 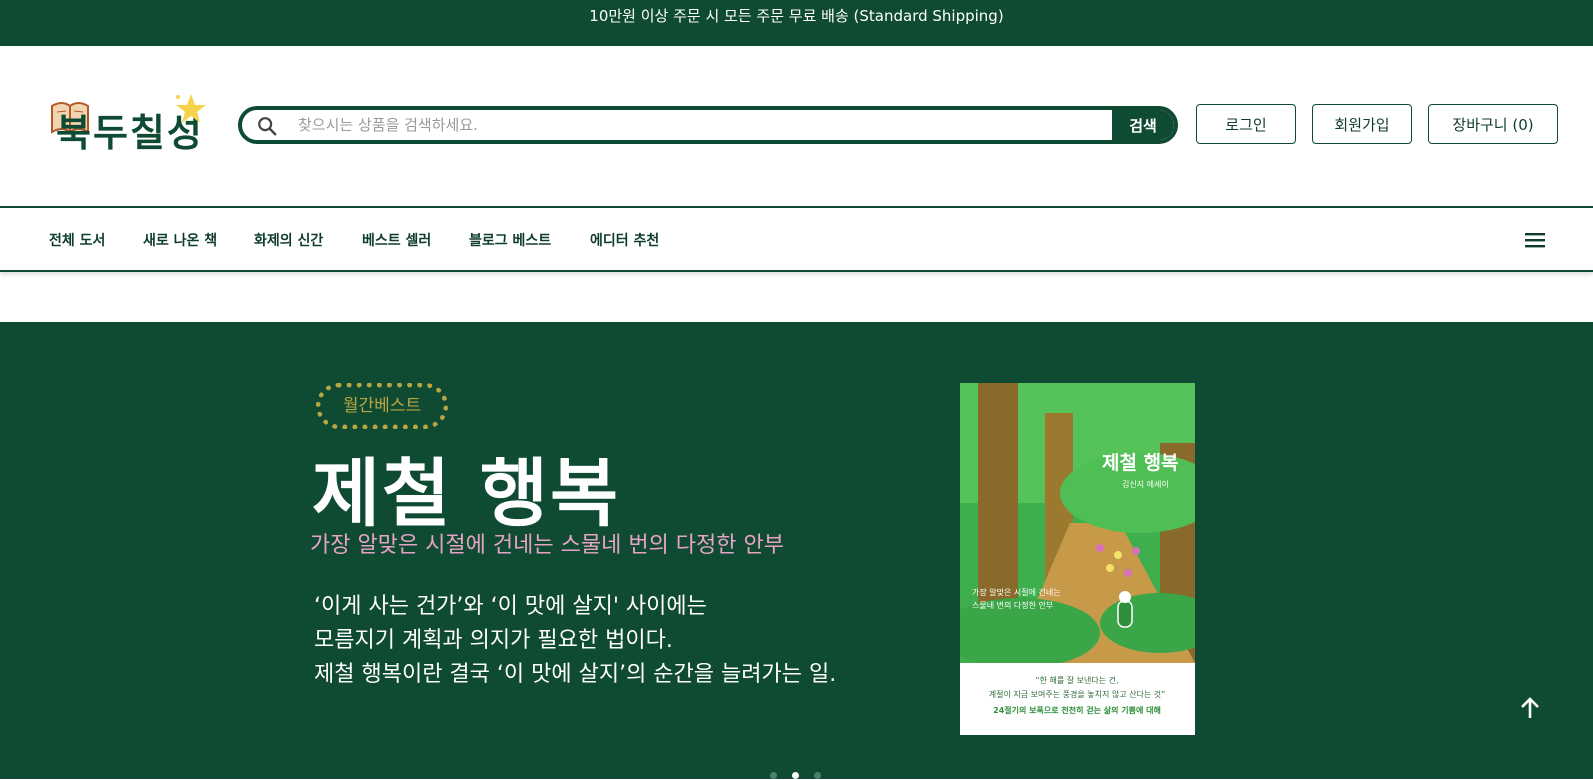 I want to click on hero-title: 제철 행복, so click(x=466, y=494).